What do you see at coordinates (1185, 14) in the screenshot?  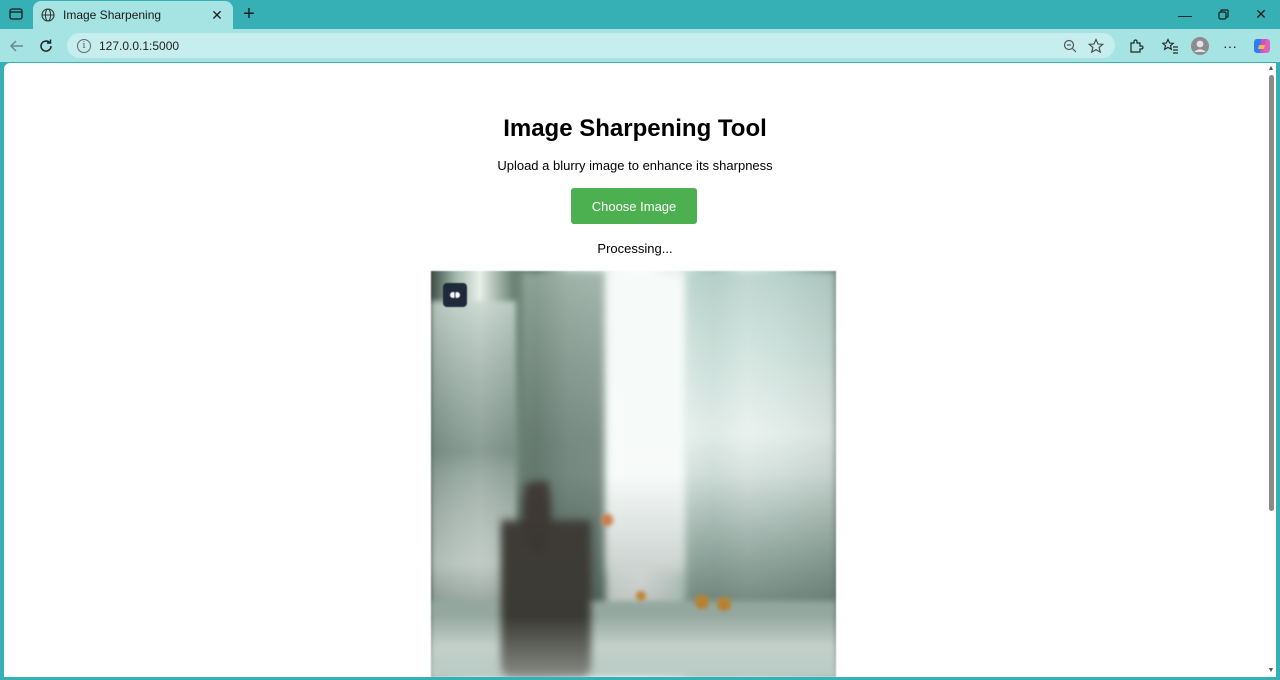 I see `minimize-icon: —` at bounding box center [1185, 14].